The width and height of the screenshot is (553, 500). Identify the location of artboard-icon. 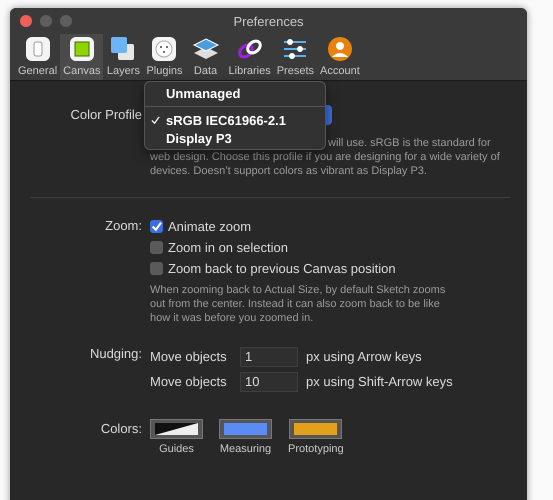
(82, 49).